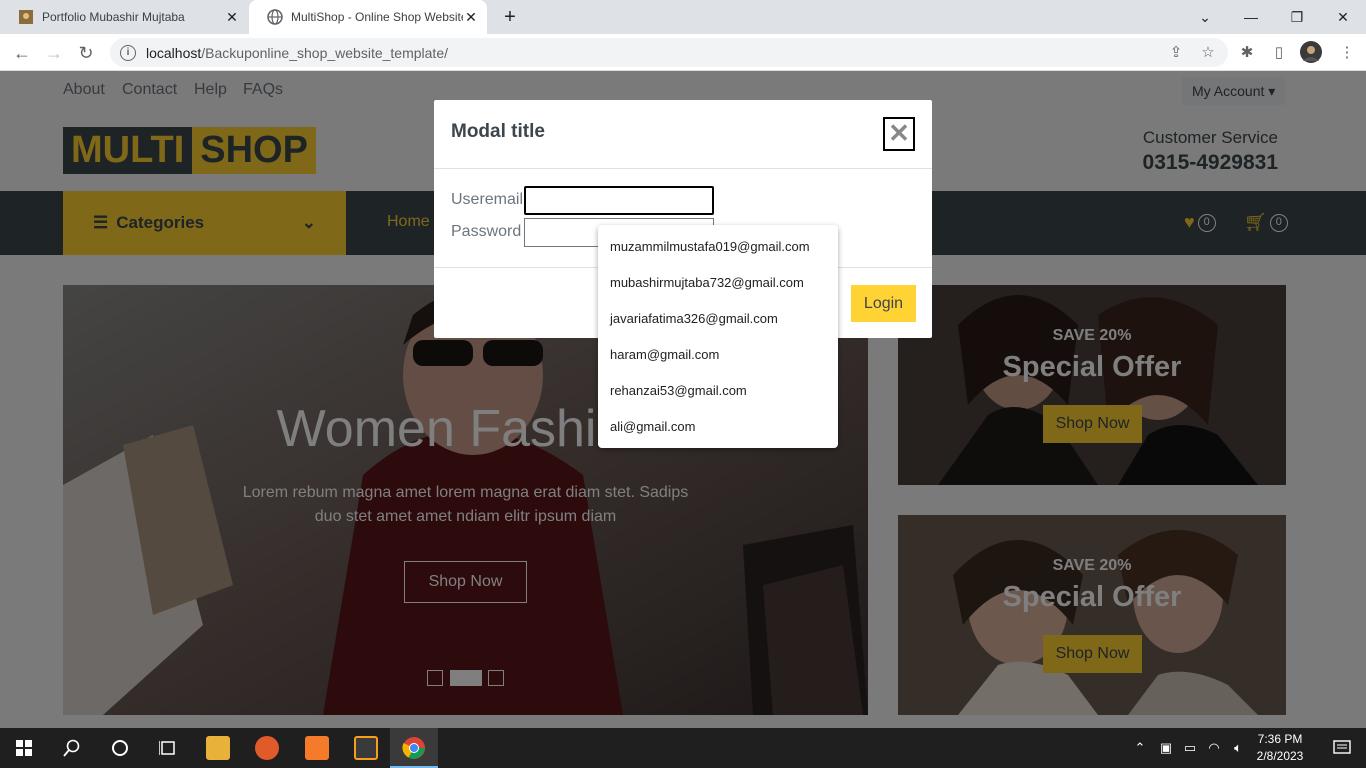 Image resolution: width=1366 pixels, height=768 pixels. Describe the element at coordinates (683, 134) in the screenshot. I see `modal-header: Modal title ✕` at that location.